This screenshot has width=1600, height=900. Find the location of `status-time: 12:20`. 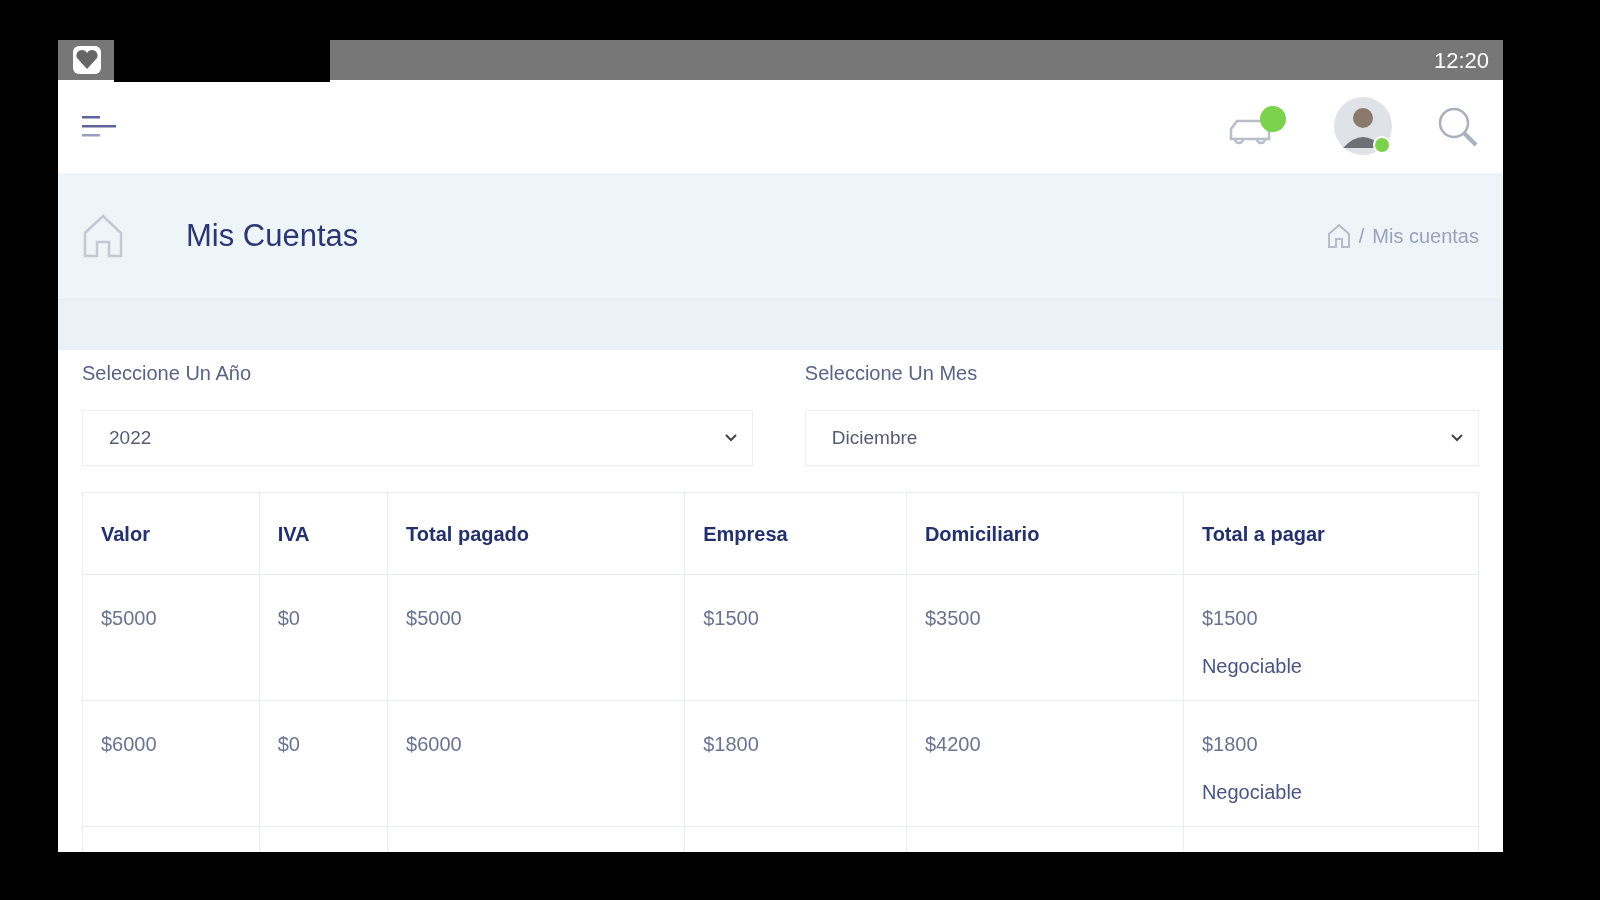

status-time: 12:20 is located at coordinates (1461, 60).